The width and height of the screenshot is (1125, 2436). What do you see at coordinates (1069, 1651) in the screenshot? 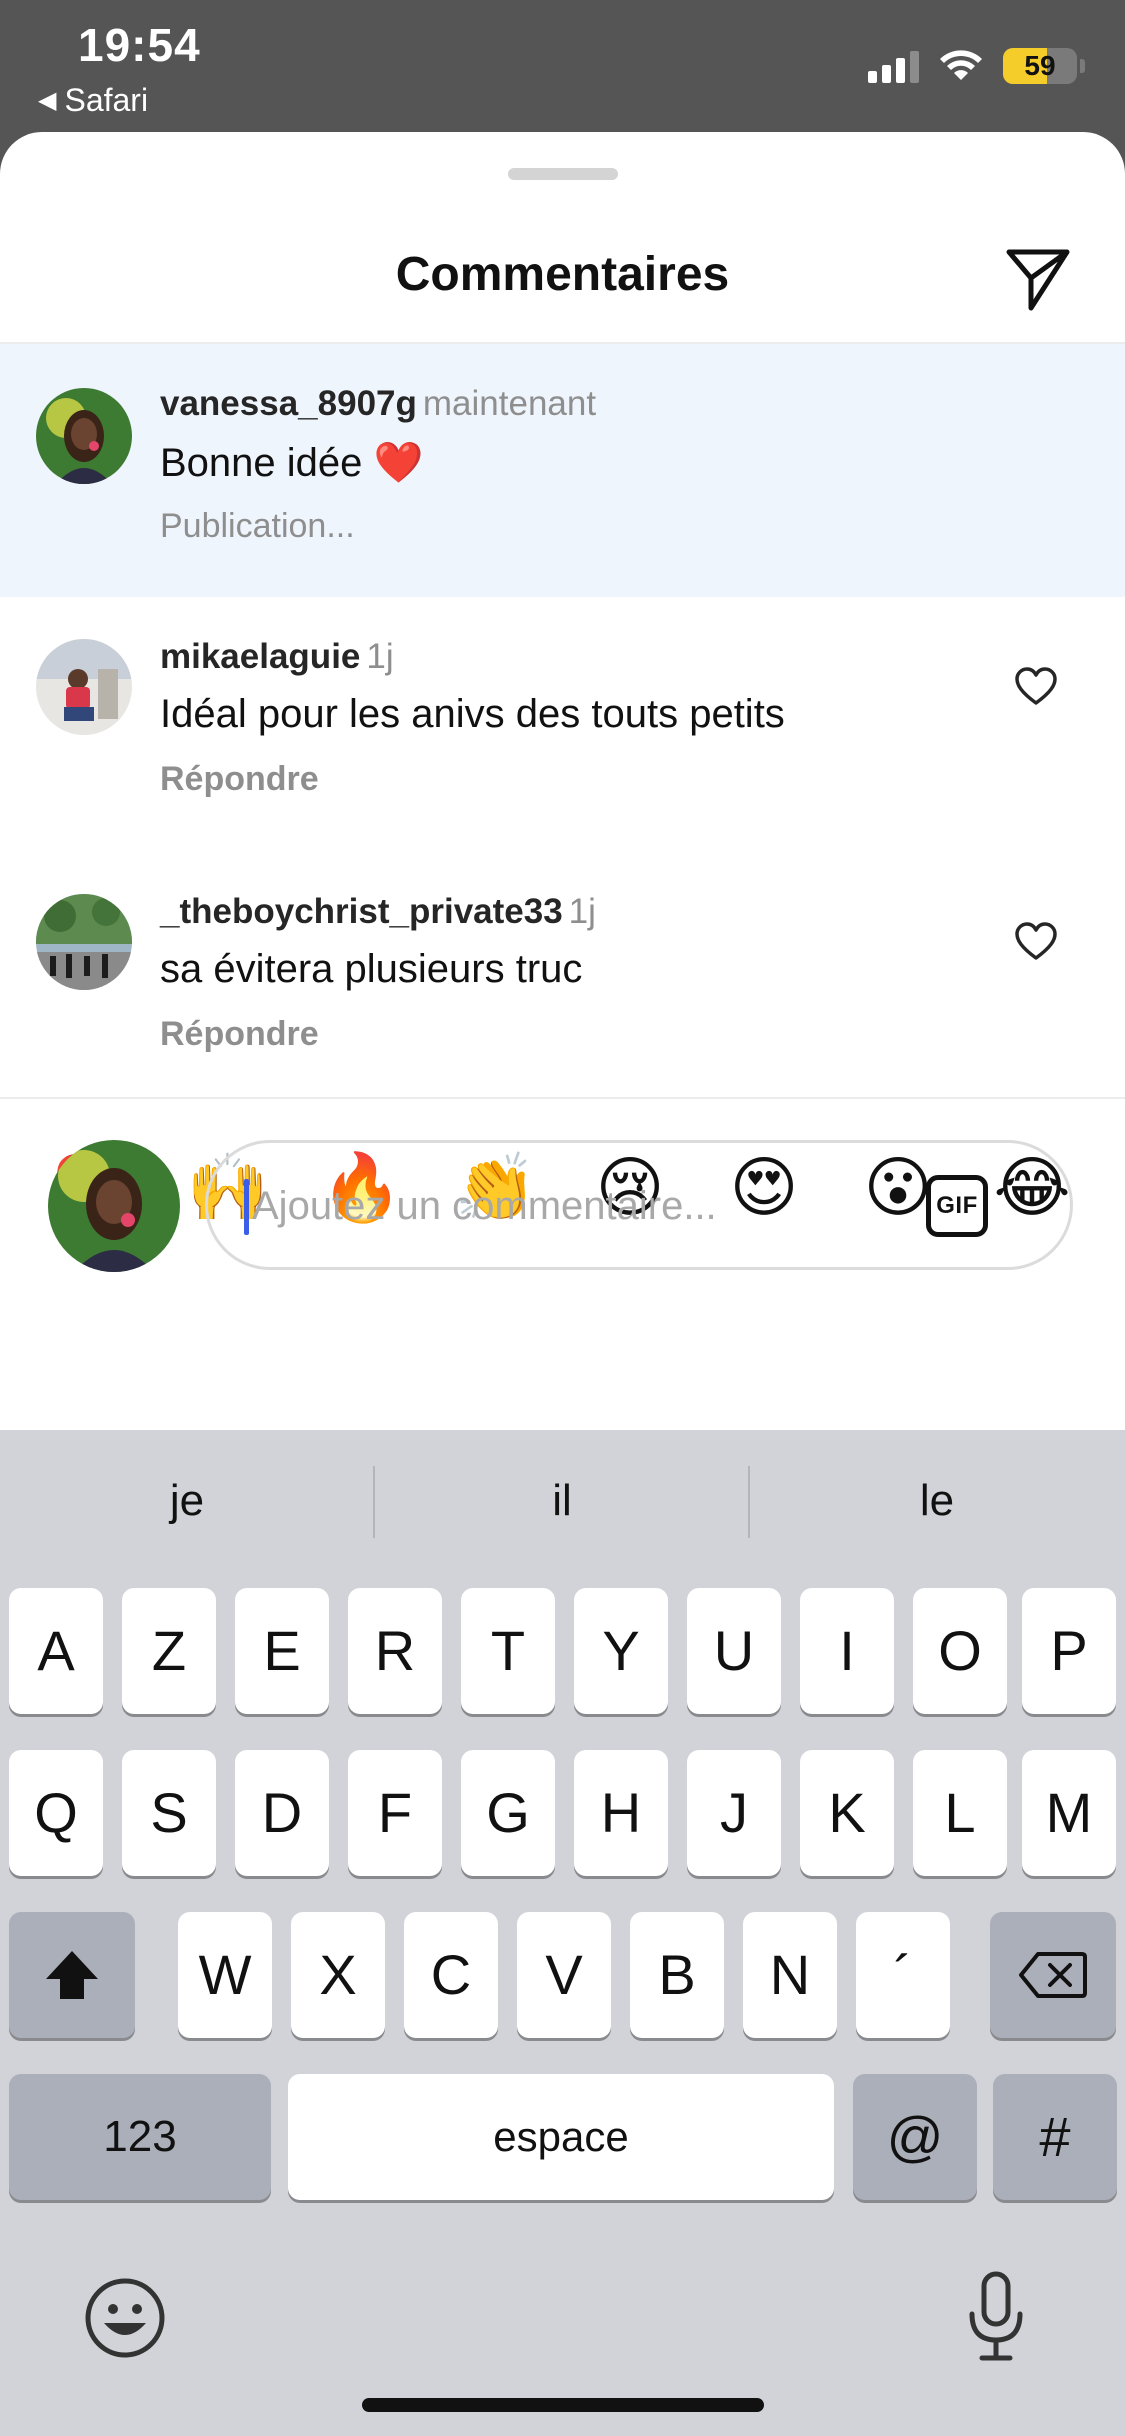
I see `key-p: P` at bounding box center [1069, 1651].